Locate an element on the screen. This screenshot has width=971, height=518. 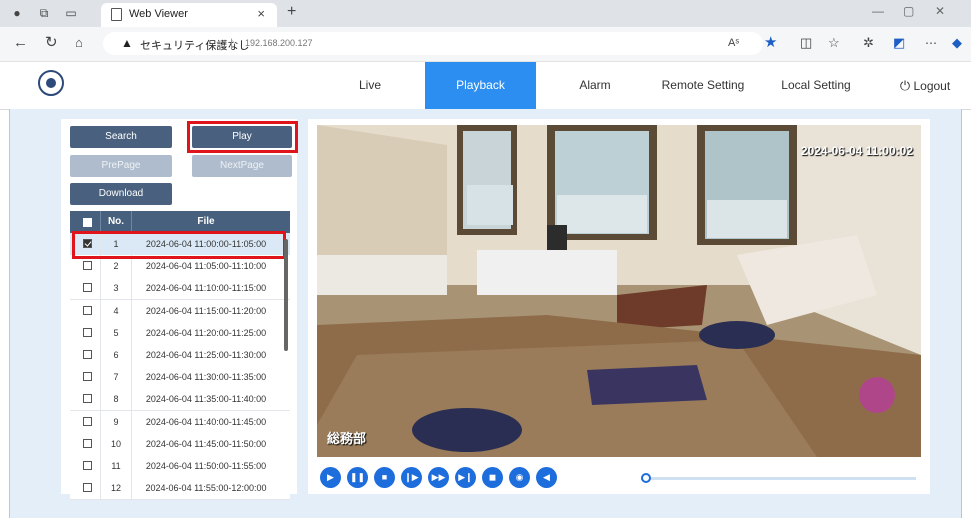
more-icon: ⋯ is located at coordinates (931, 43).